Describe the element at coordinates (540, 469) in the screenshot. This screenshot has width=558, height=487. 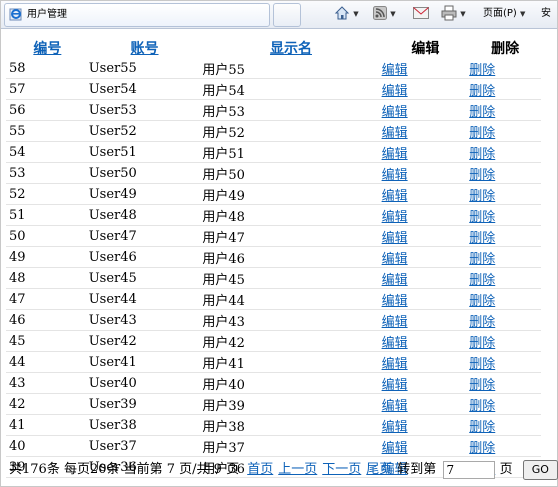
I see `go-button: GO` at that location.